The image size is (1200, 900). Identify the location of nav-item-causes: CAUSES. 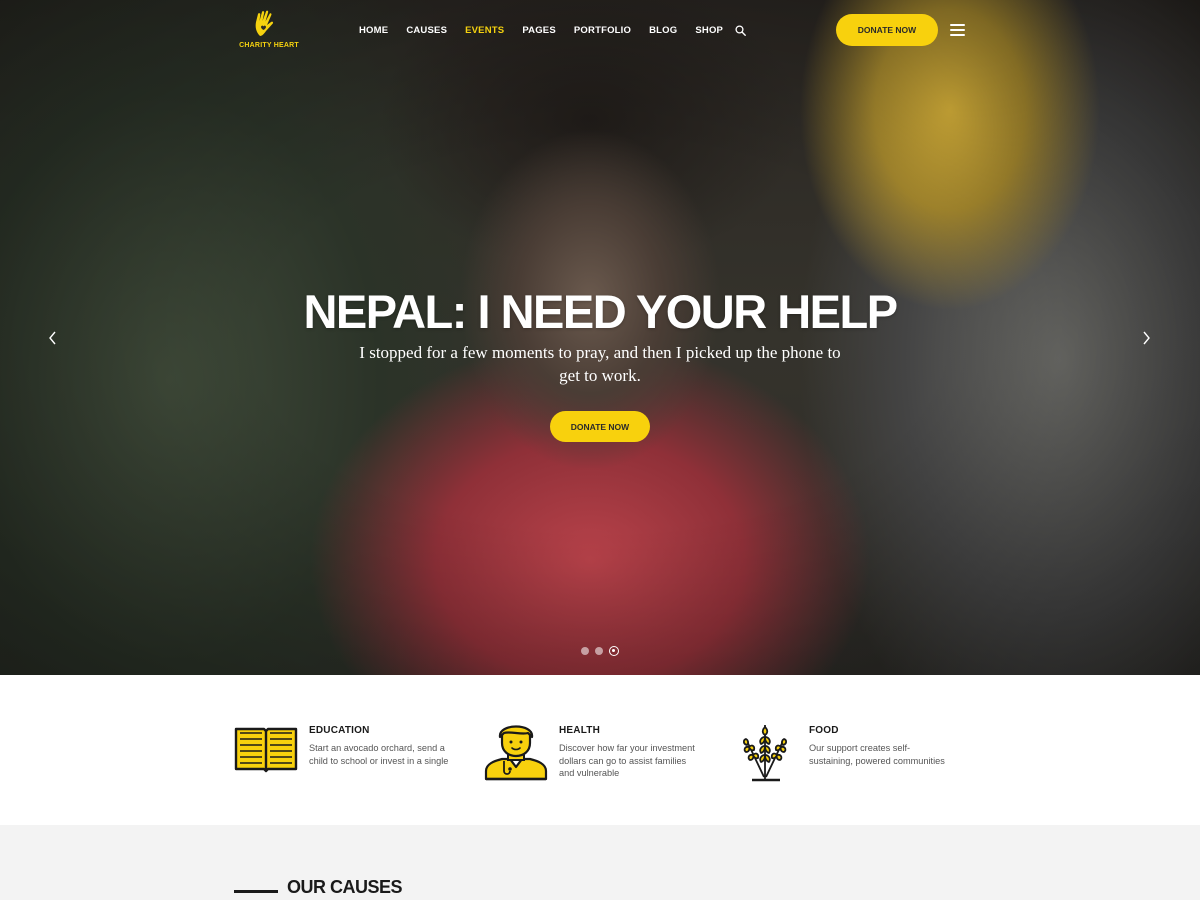
(426, 30).